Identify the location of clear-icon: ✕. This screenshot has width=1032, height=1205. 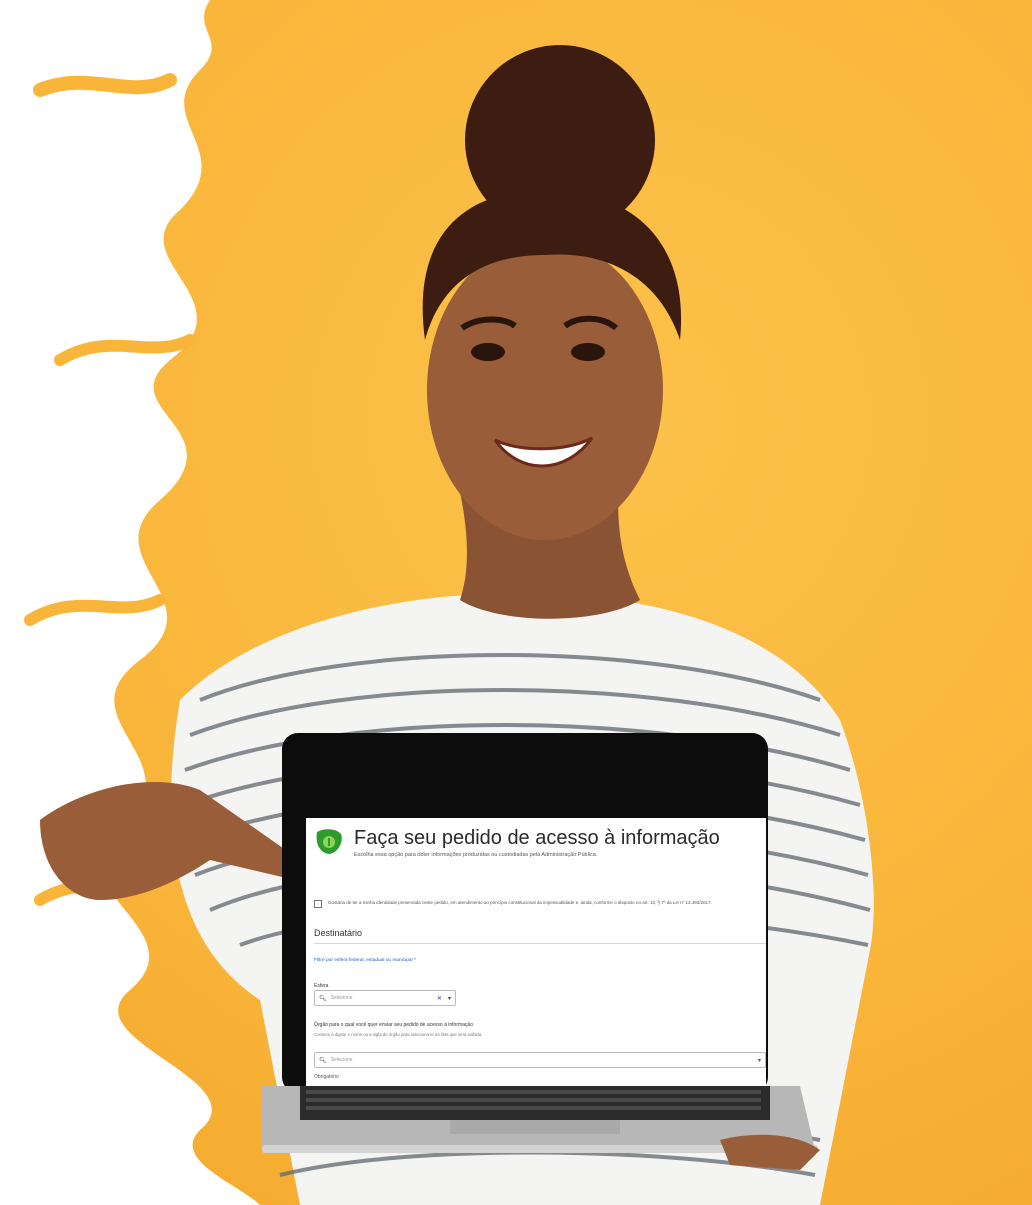
(439, 998).